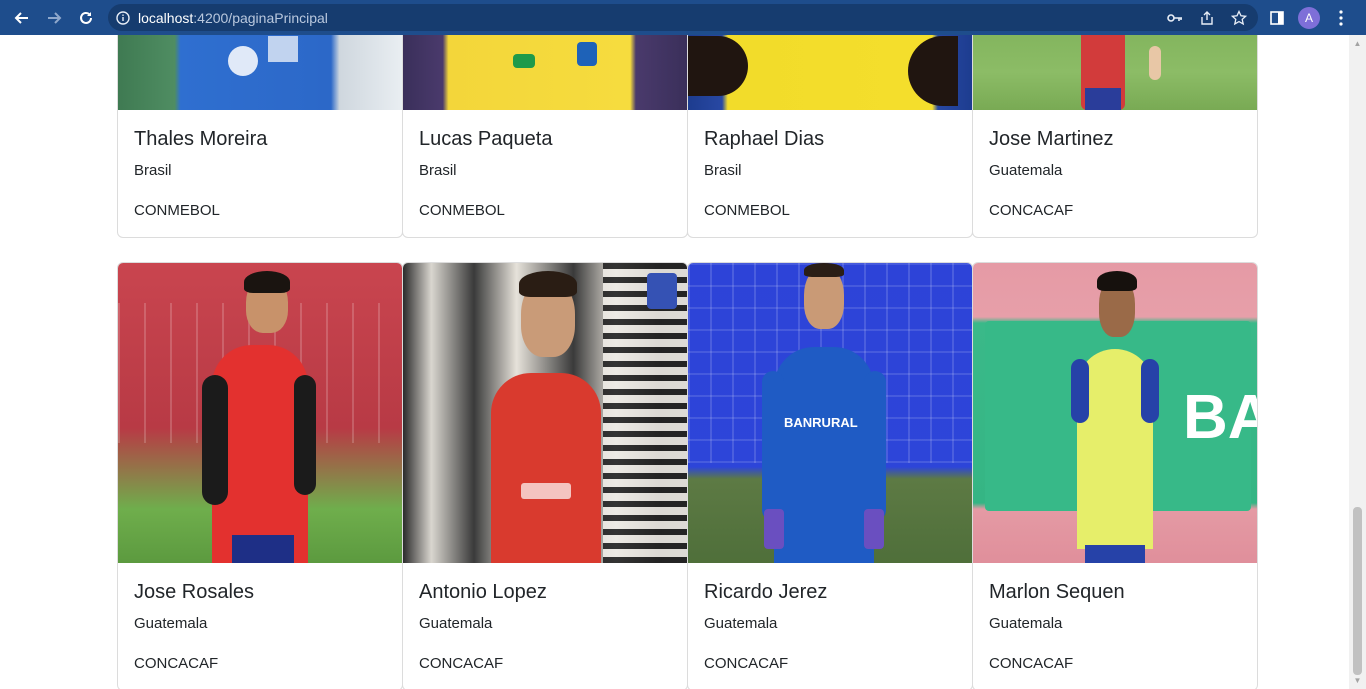 The image size is (1366, 689). I want to click on profile-avatar: A, so click(1309, 17).